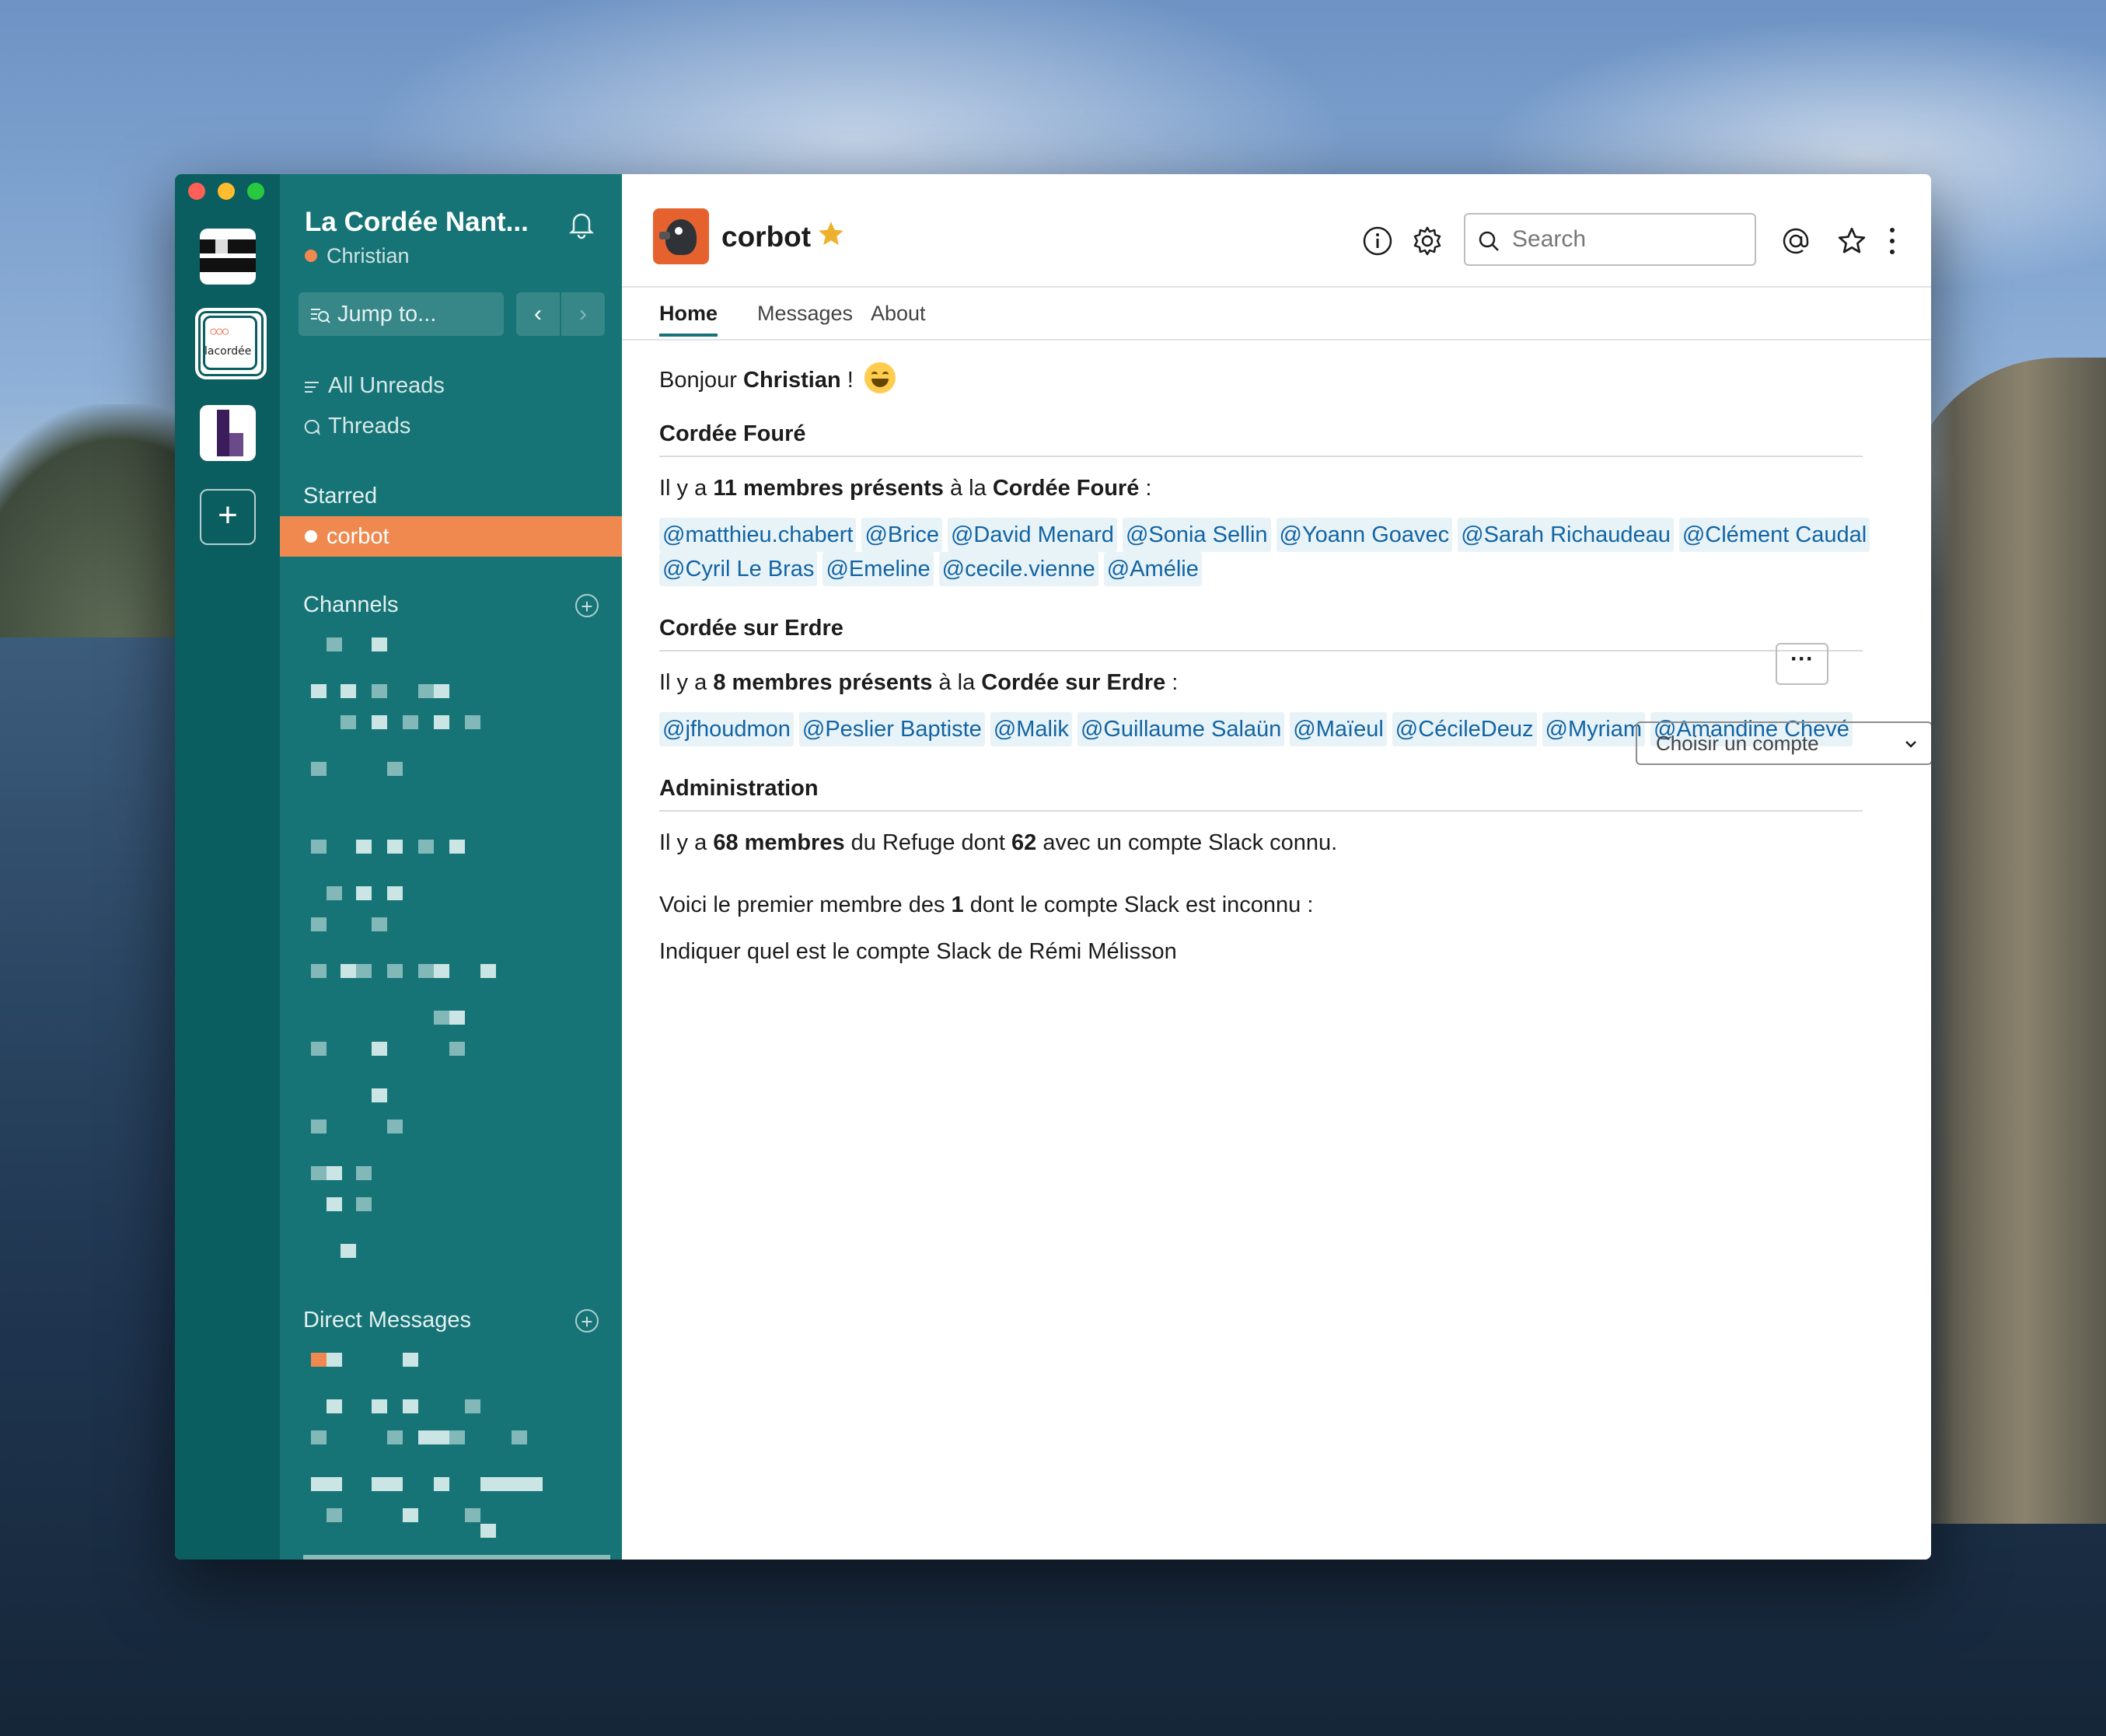  I want to click on greeting-name: Christian, so click(792, 380).